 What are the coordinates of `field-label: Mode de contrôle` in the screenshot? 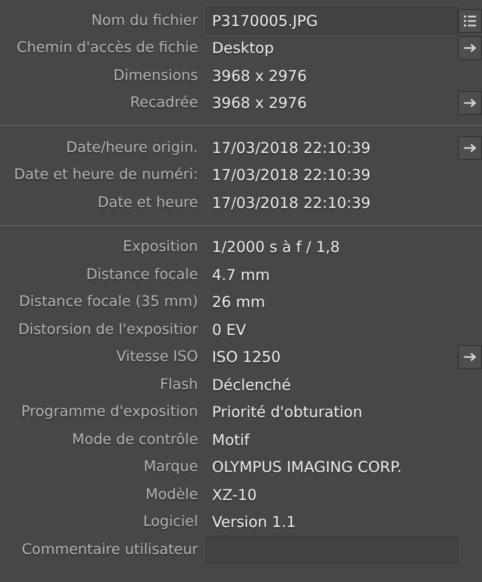 It's located at (135, 440).